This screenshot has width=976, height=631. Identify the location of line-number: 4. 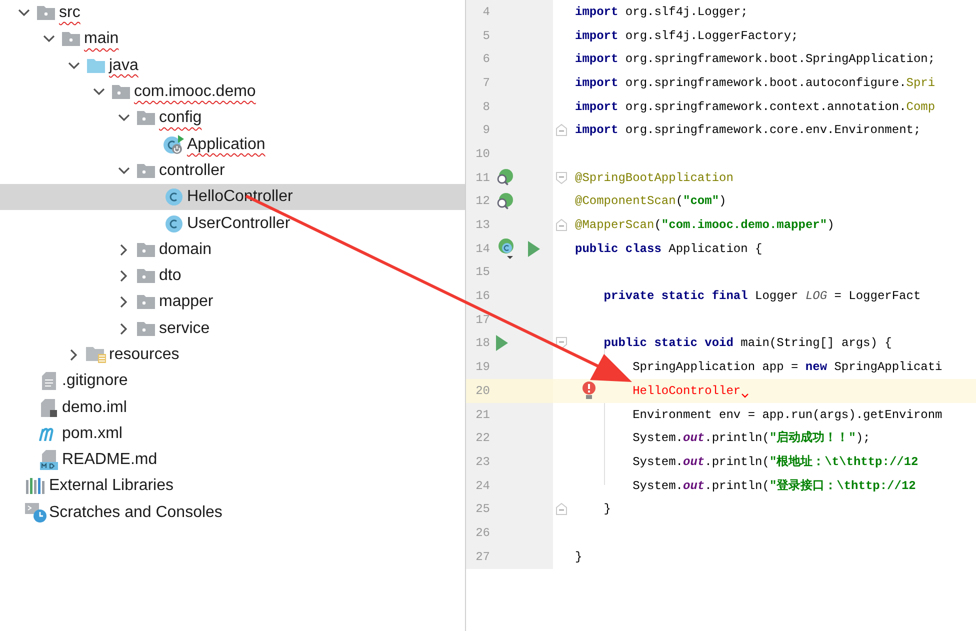
(486, 12).